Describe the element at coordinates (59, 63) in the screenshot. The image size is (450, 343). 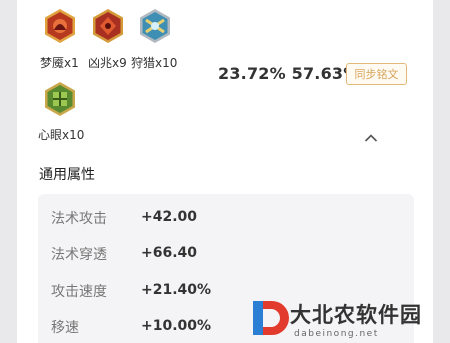
I see `rune-label: 梦魇x1` at that location.